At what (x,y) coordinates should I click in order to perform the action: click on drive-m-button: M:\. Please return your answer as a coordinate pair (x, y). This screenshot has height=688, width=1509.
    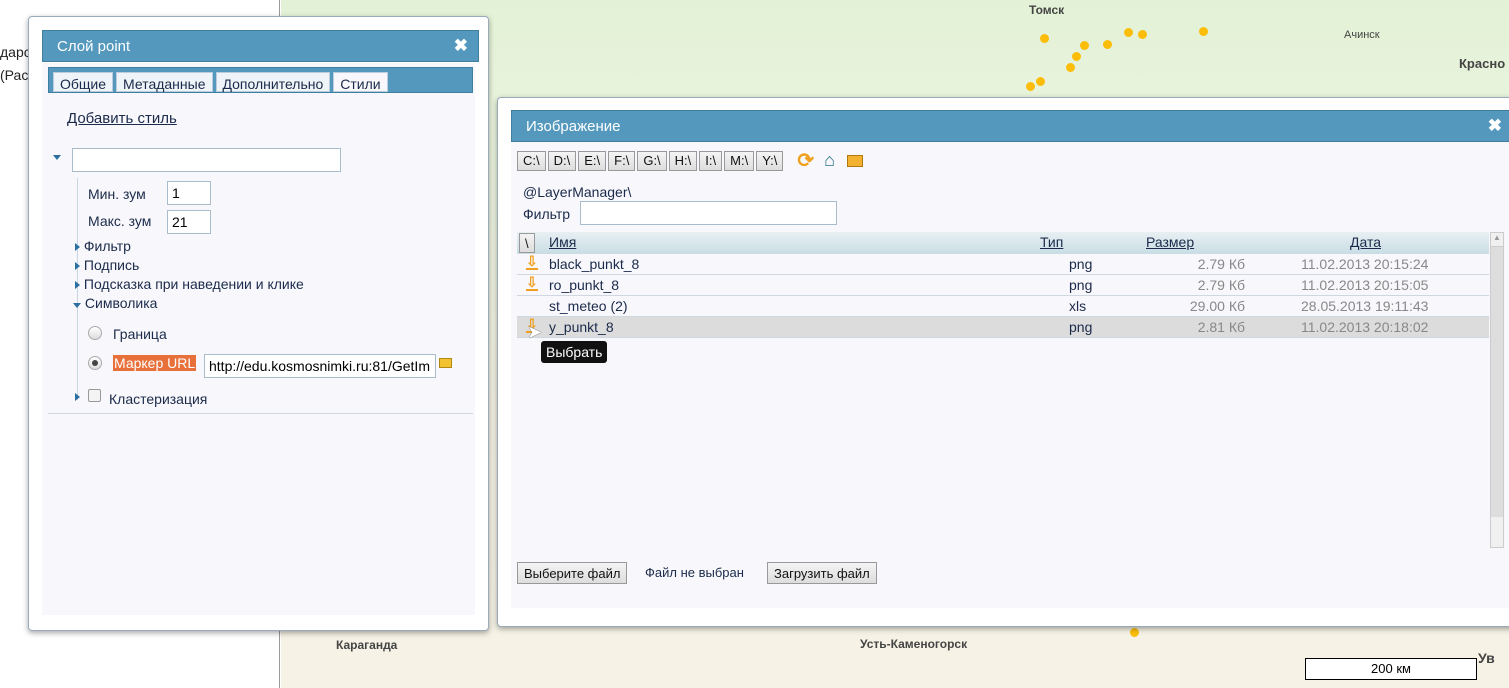
    Looking at the image, I should click on (739, 160).